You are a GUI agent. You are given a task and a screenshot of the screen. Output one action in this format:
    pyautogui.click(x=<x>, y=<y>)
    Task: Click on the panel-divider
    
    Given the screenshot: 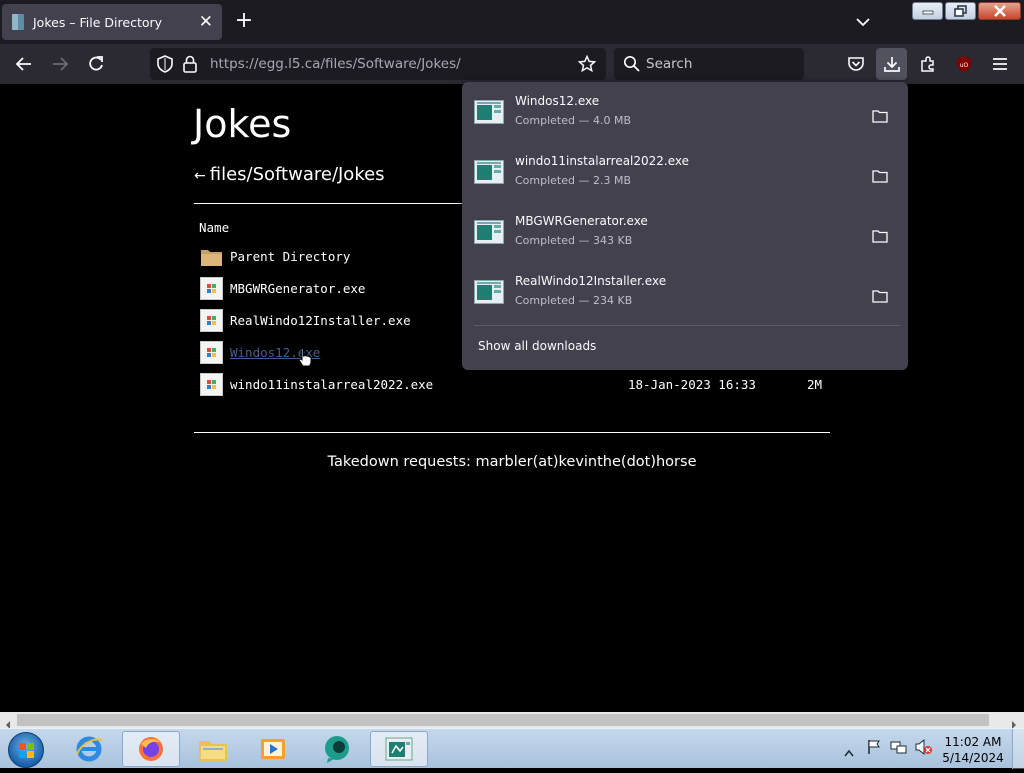 What is the action you would take?
    pyautogui.click(x=687, y=325)
    